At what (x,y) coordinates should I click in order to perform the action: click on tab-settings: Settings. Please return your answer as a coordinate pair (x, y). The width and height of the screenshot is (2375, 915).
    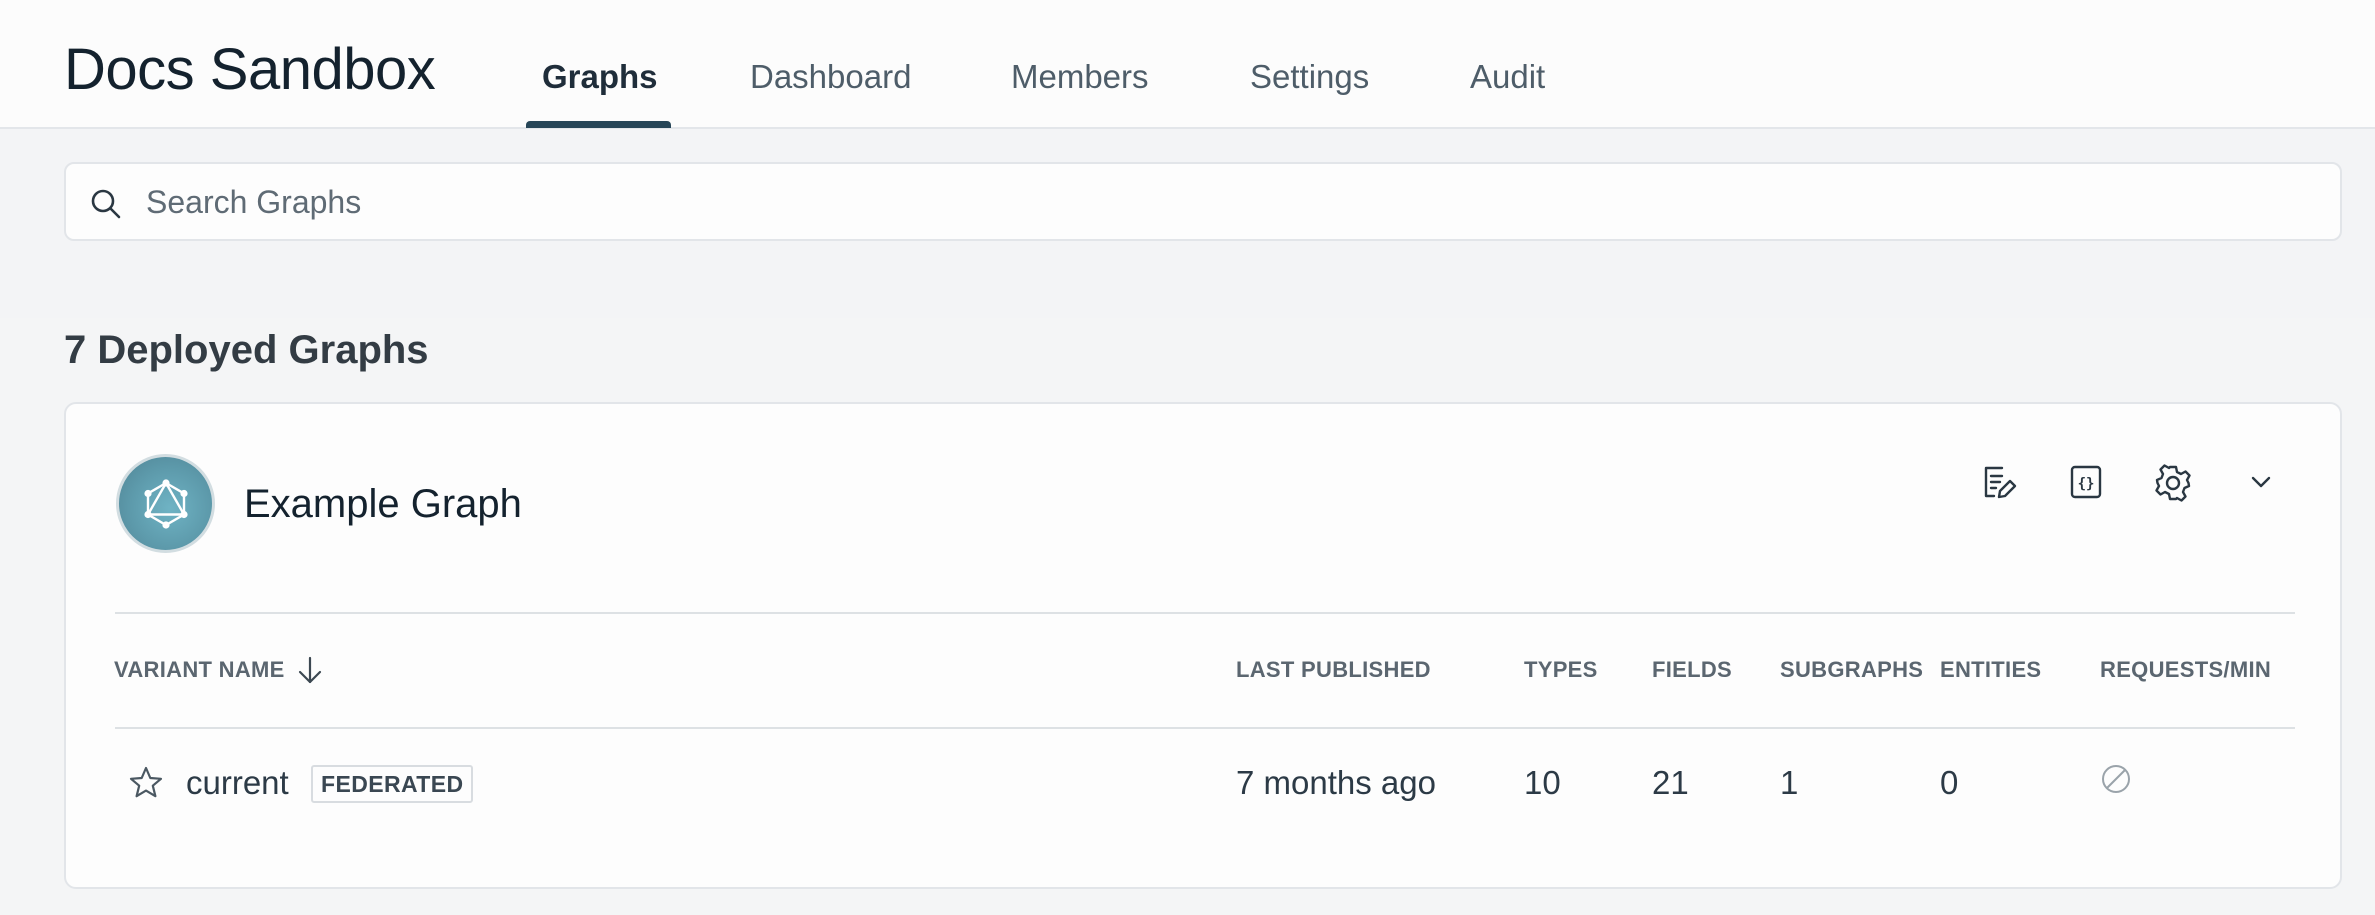
    Looking at the image, I should click on (1309, 77).